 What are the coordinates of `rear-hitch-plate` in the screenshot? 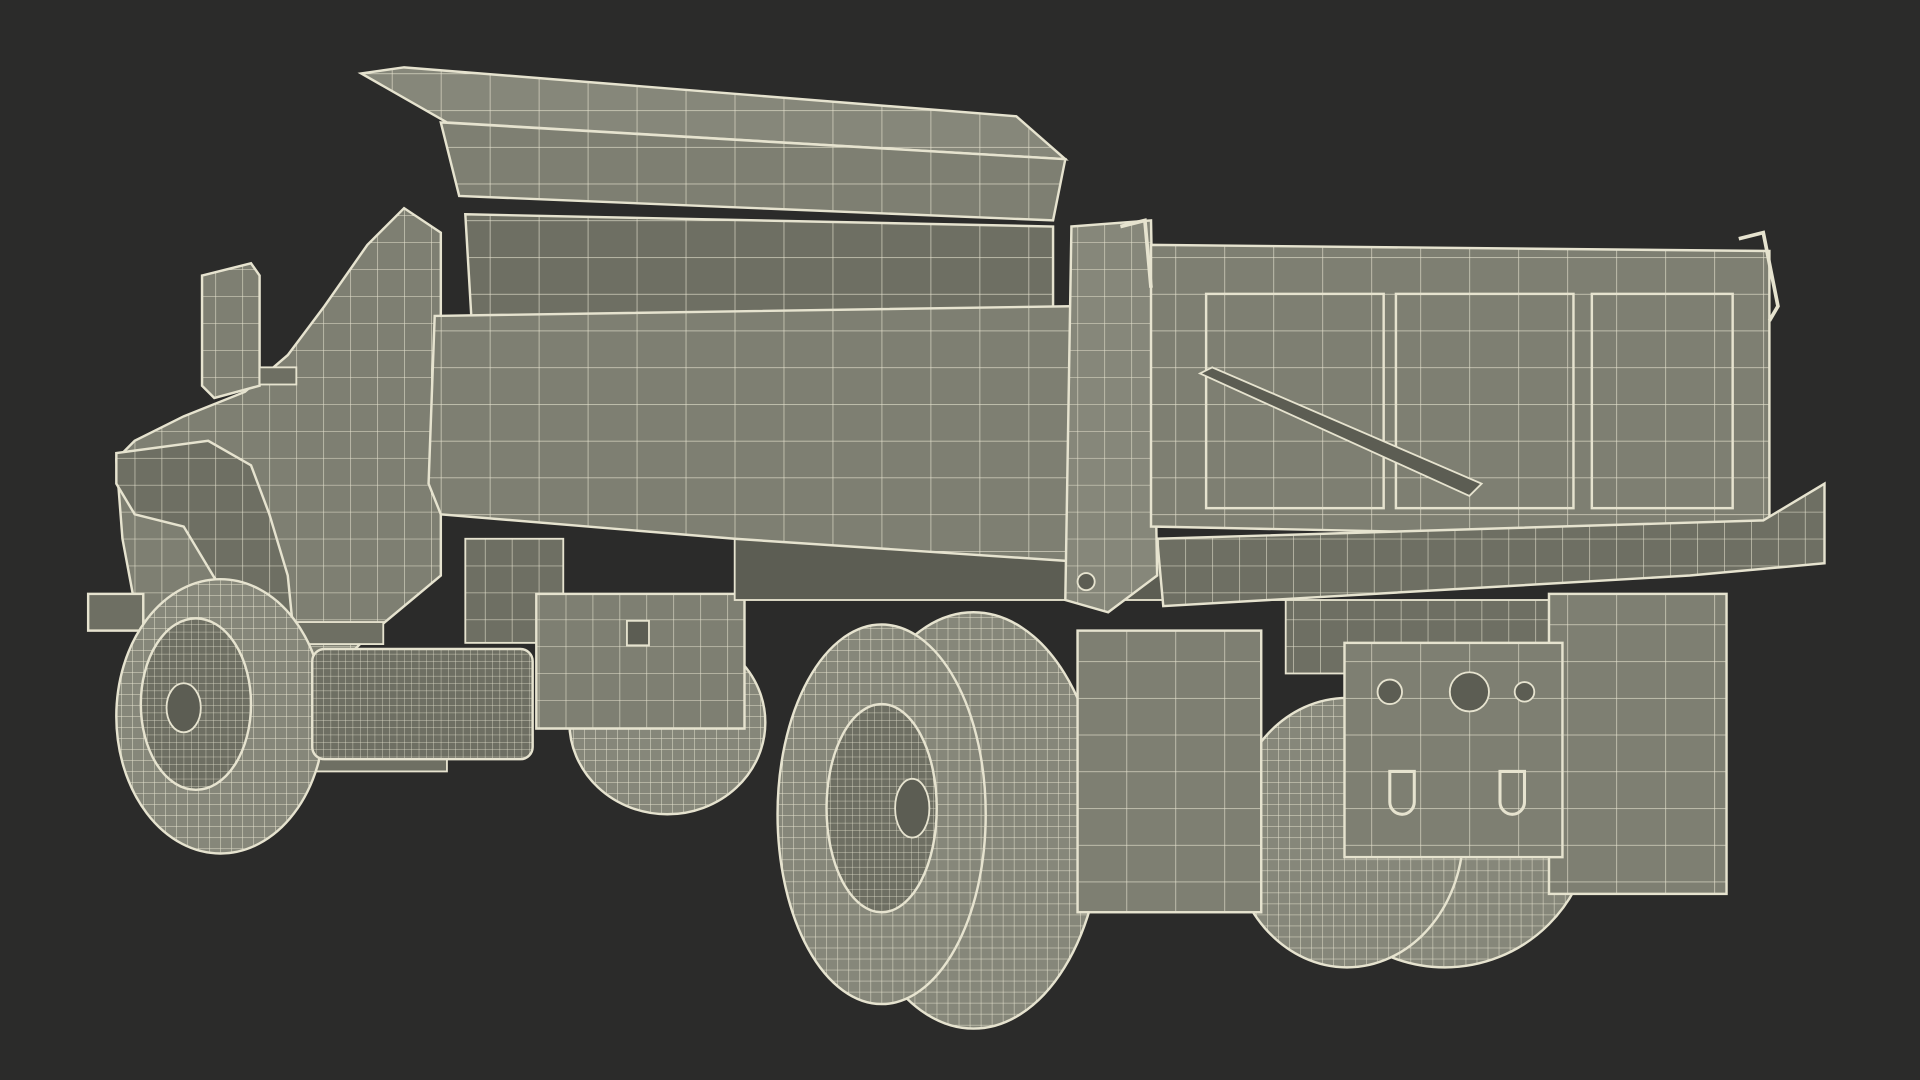 It's located at (1453, 750).